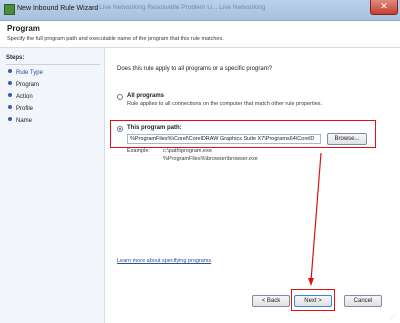  I want to click on step-program: Program, so click(23, 84).